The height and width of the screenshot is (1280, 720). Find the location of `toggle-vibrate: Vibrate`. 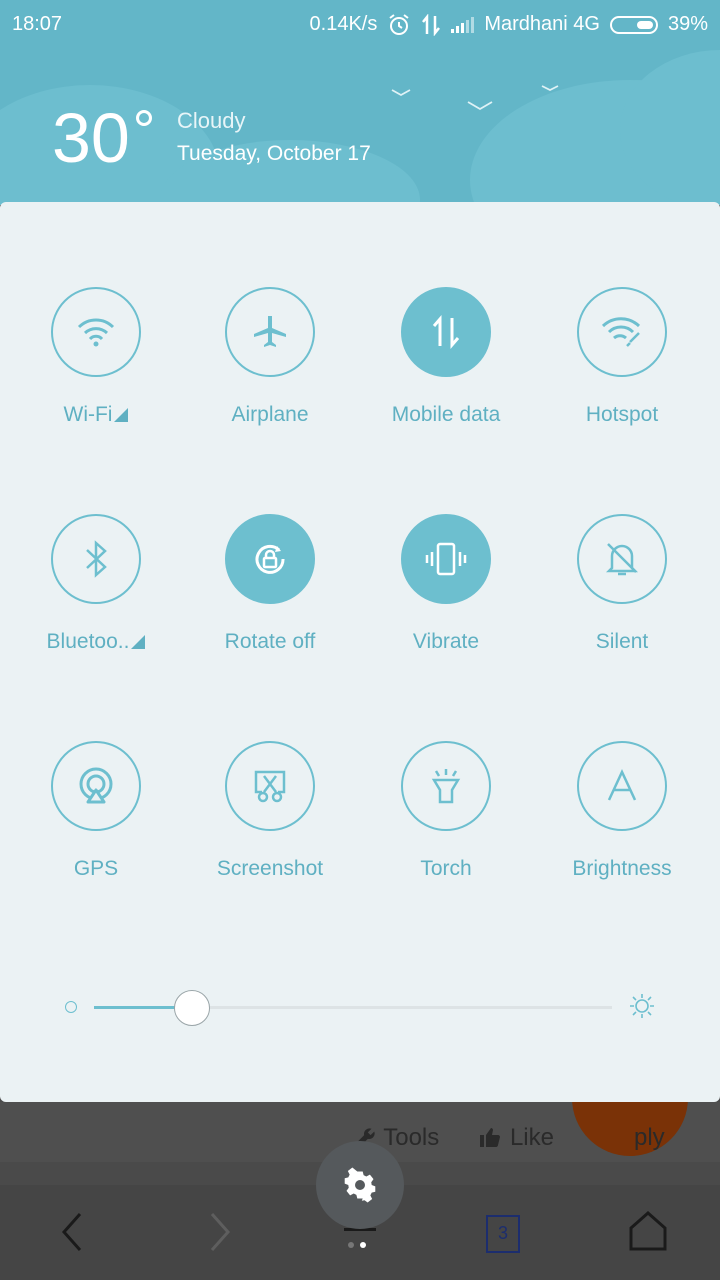

toggle-vibrate: Vibrate is located at coordinates (446, 584).